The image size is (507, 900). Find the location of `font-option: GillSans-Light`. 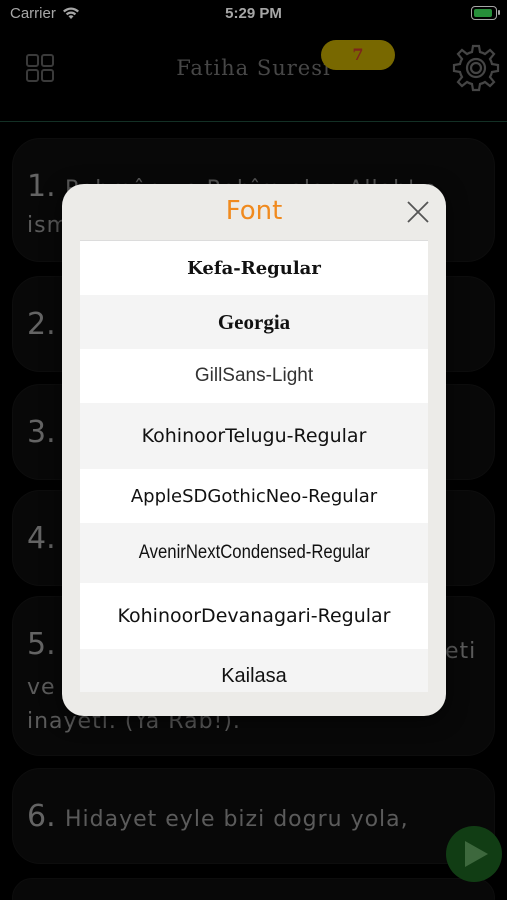

font-option: GillSans-Light is located at coordinates (254, 376).